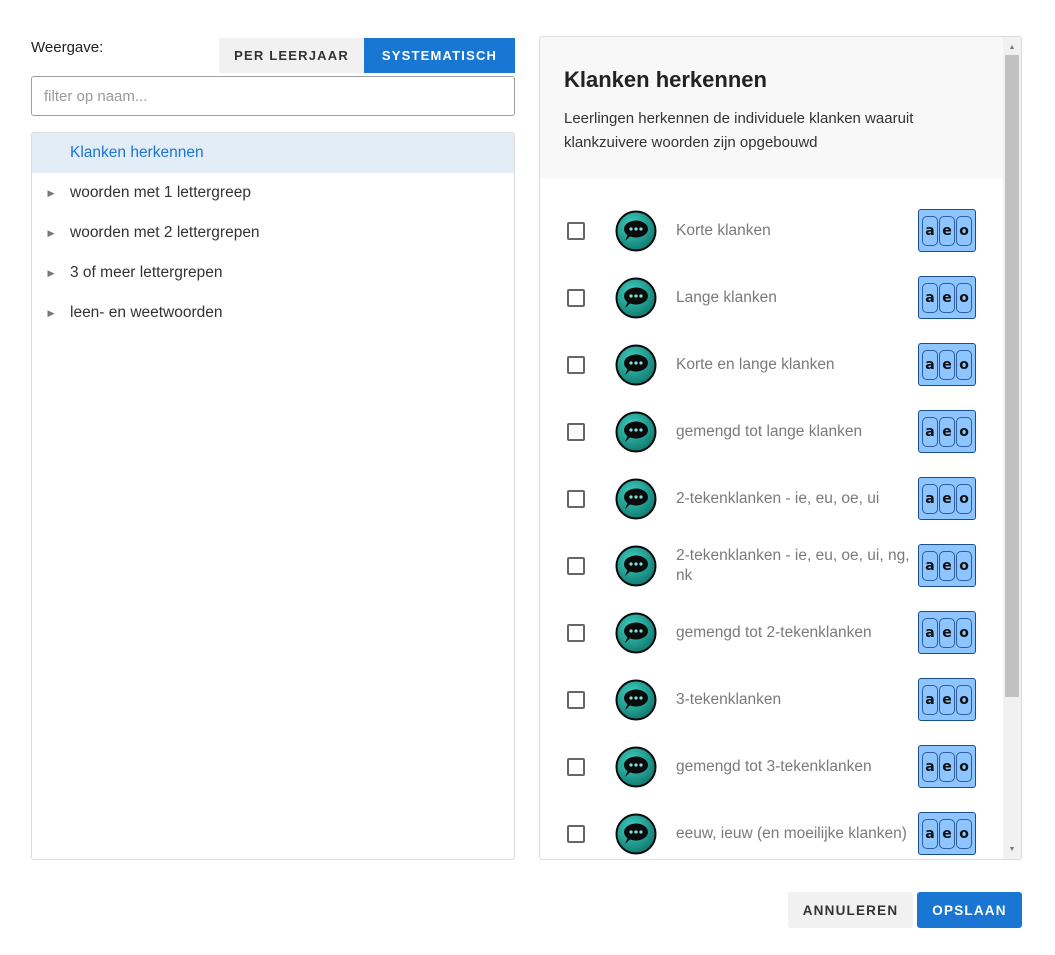 This screenshot has height=955, width=1055. I want to click on tree-item-leen-en-weetwoorden: ▶ leen- en weetwoorden, so click(273, 313).